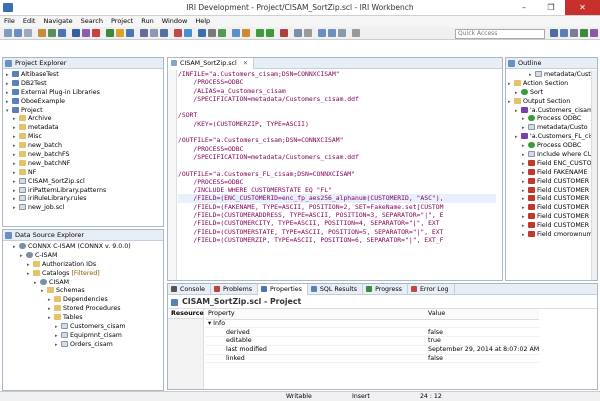 This screenshot has width=600, height=401. Describe the element at coordinates (83, 336) in the screenshot. I see `tree-item: ▸ Equipmnt_cisam` at that location.